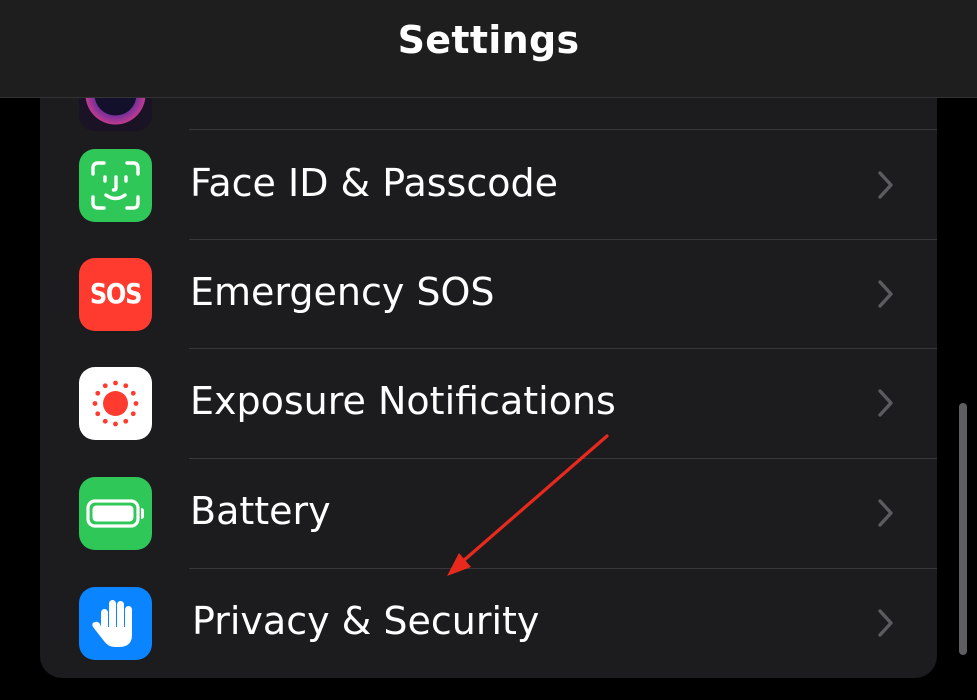 Image resolution: width=977 pixels, height=700 pixels. I want to click on settings-row-privacy-security: Privacy & Security, so click(488, 623).